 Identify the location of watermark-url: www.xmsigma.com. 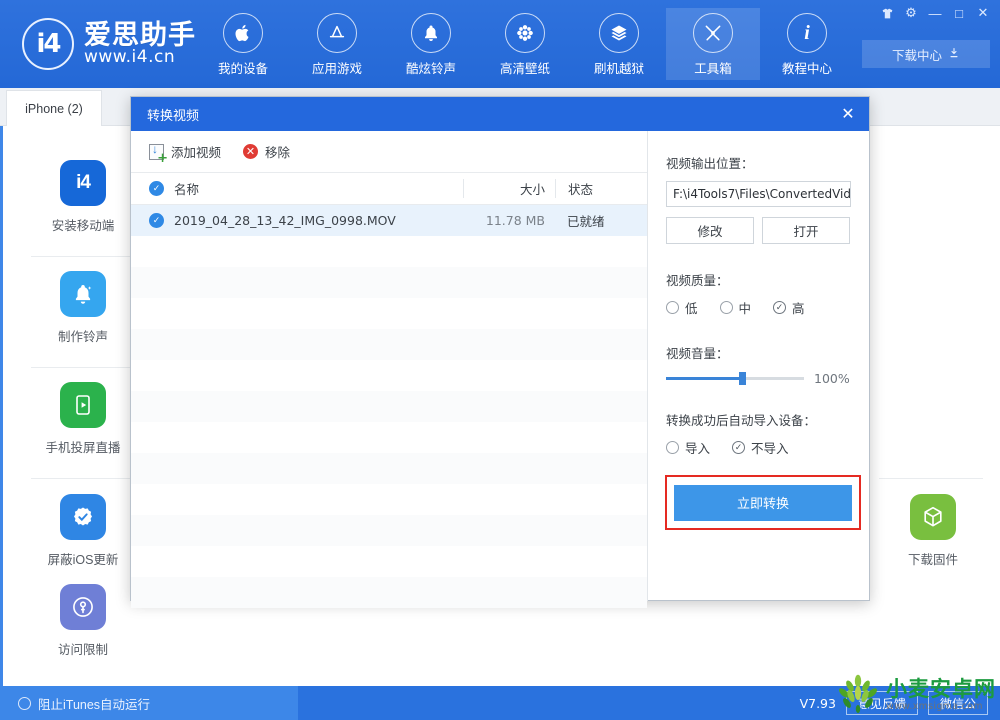
(934, 707).